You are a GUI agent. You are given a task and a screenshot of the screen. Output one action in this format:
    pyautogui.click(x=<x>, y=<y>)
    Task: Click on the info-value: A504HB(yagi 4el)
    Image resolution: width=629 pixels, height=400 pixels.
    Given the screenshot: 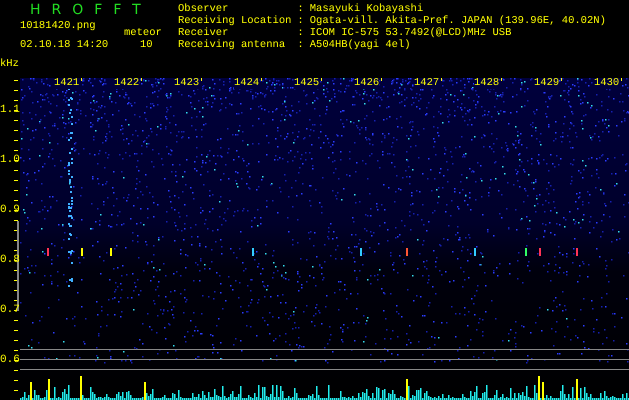 What is the action you would take?
    pyautogui.click(x=361, y=45)
    